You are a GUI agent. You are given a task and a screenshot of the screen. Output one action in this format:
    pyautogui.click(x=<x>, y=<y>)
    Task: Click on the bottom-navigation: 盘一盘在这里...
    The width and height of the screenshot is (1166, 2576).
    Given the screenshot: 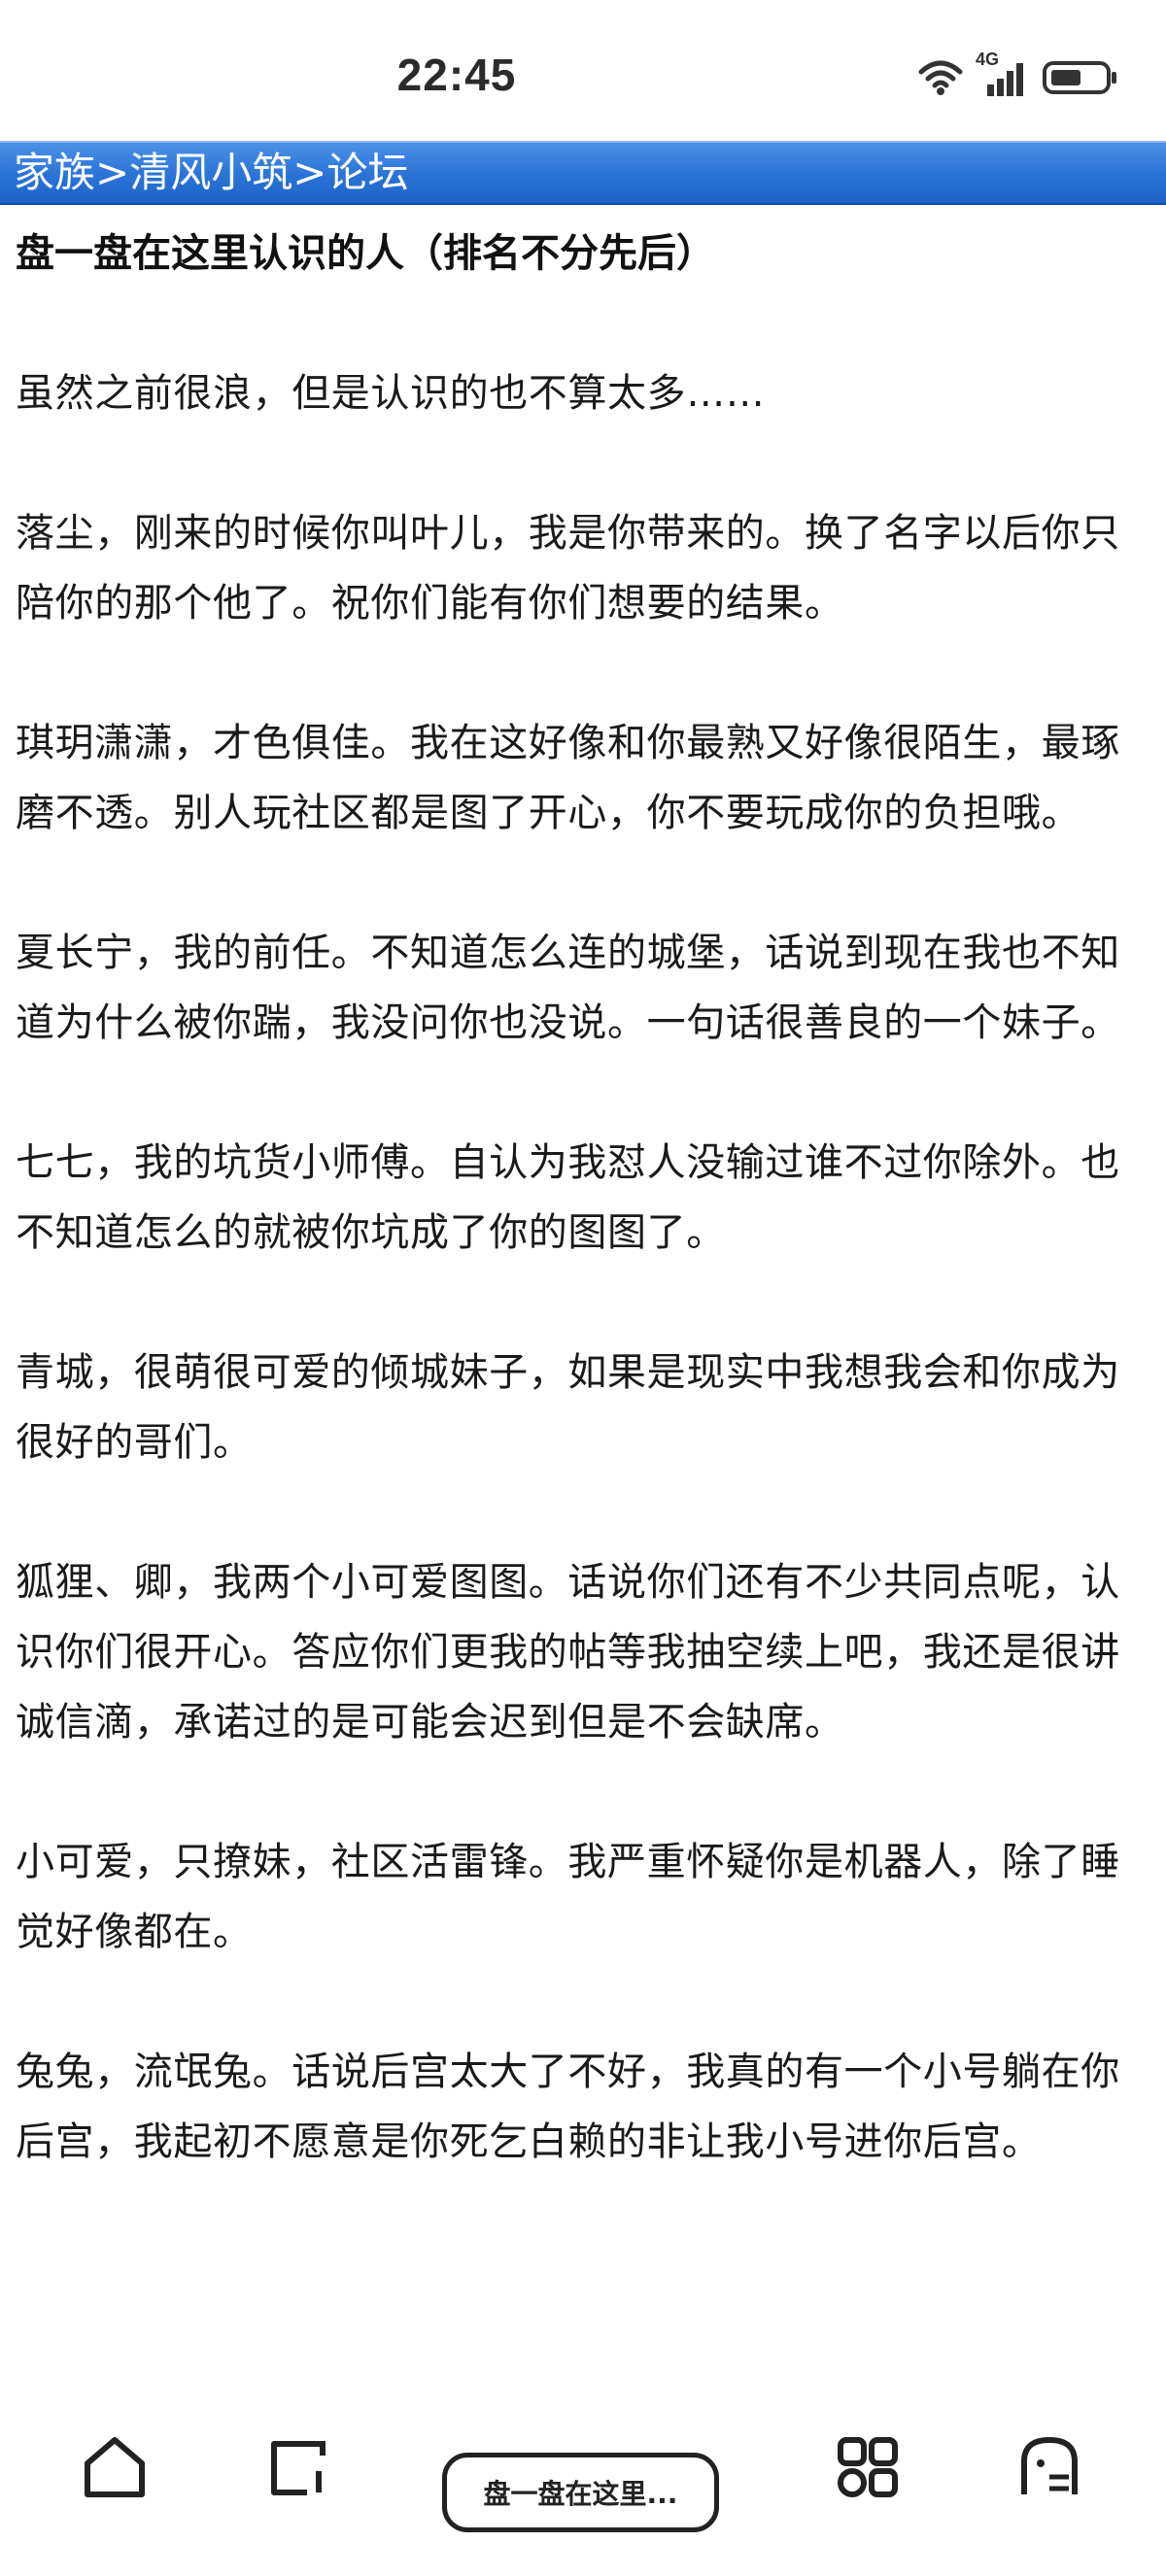 What is the action you would take?
    pyautogui.click(x=583, y=2483)
    